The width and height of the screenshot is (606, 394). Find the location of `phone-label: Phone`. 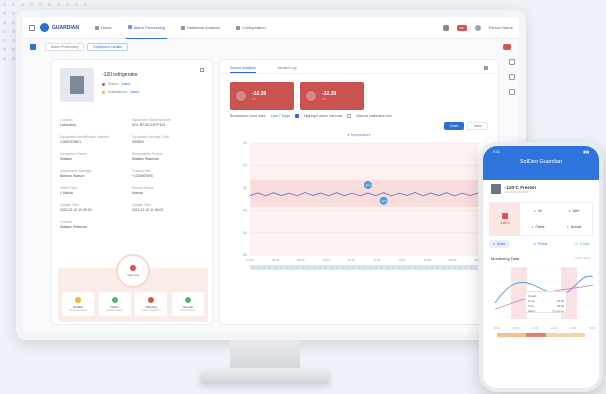

phone-label: Phone is located at coordinates (543, 244).